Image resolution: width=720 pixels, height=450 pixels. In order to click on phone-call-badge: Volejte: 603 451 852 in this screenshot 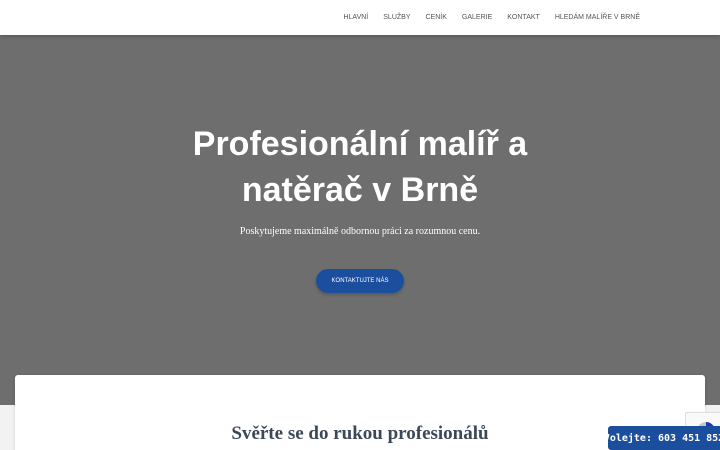, I will do `click(662, 438)`.